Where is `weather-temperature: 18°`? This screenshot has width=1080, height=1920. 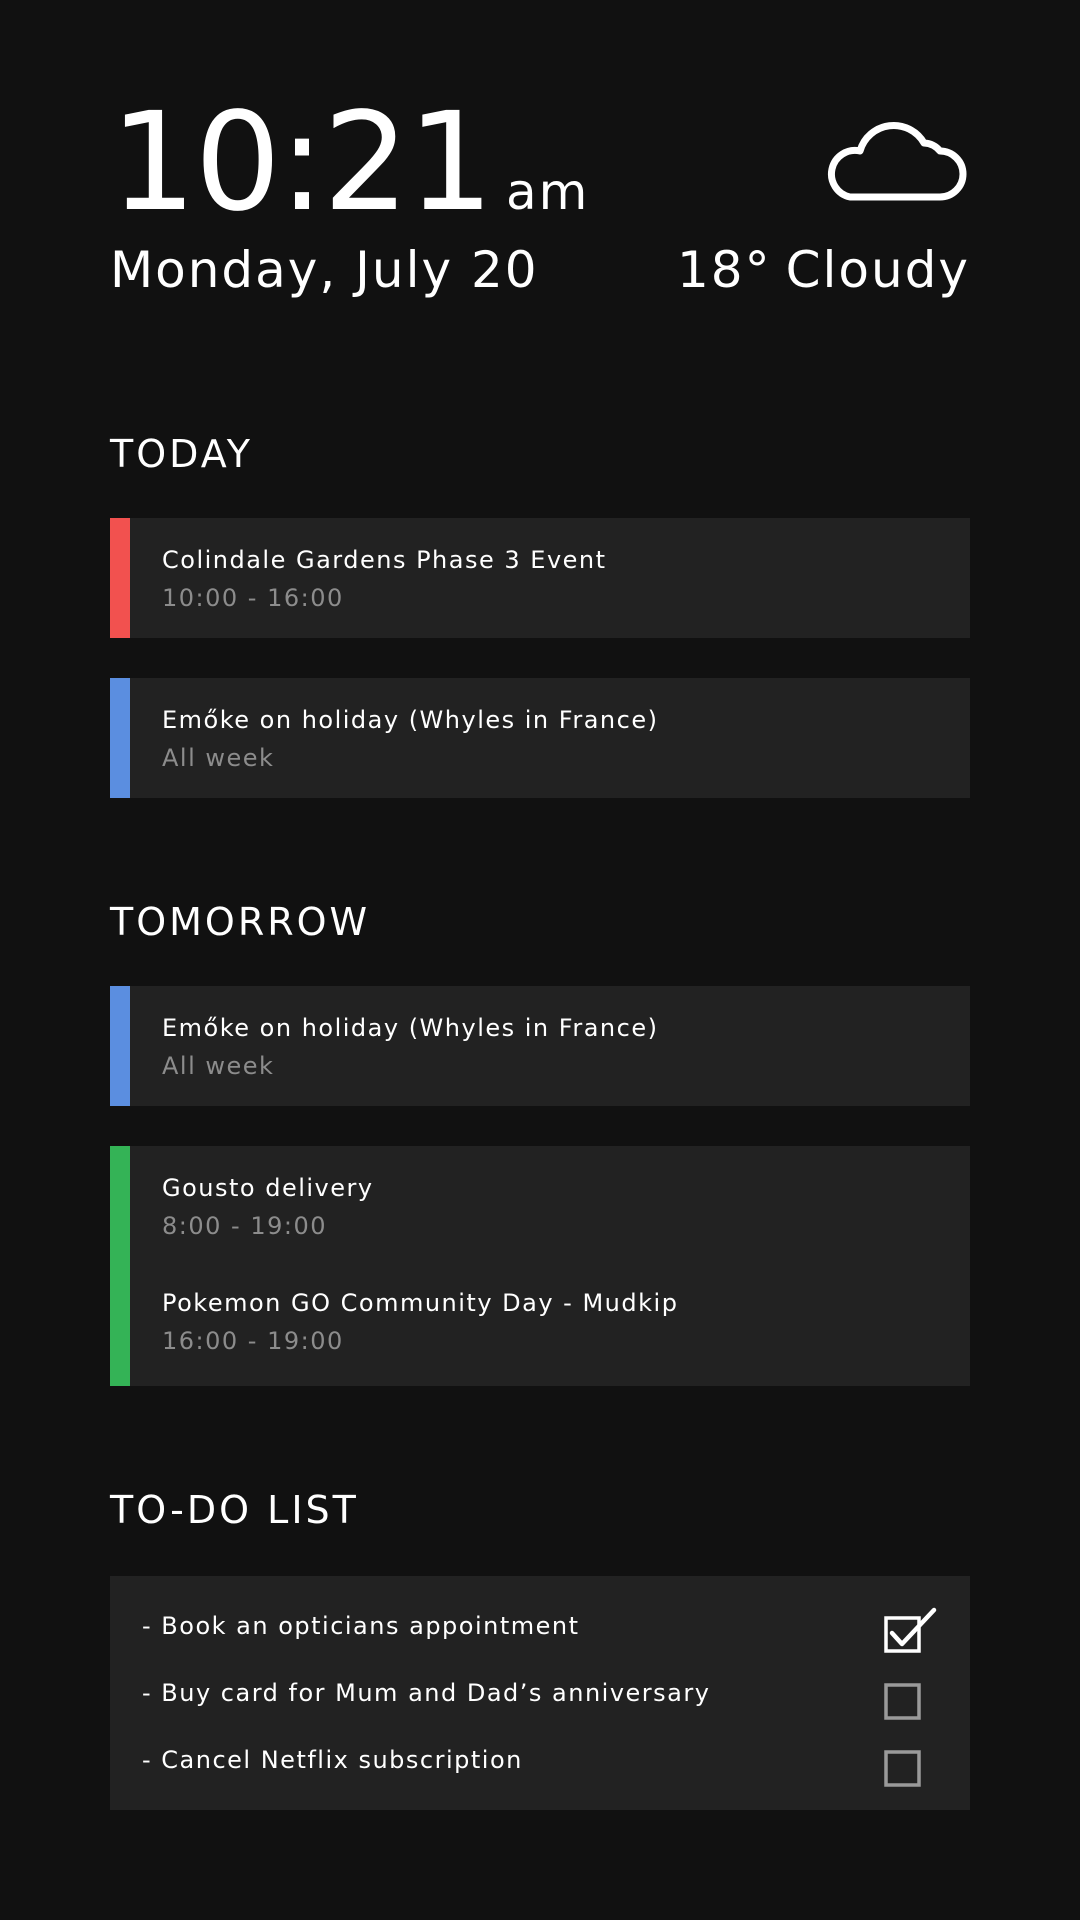 weather-temperature: 18° is located at coordinates (724, 270).